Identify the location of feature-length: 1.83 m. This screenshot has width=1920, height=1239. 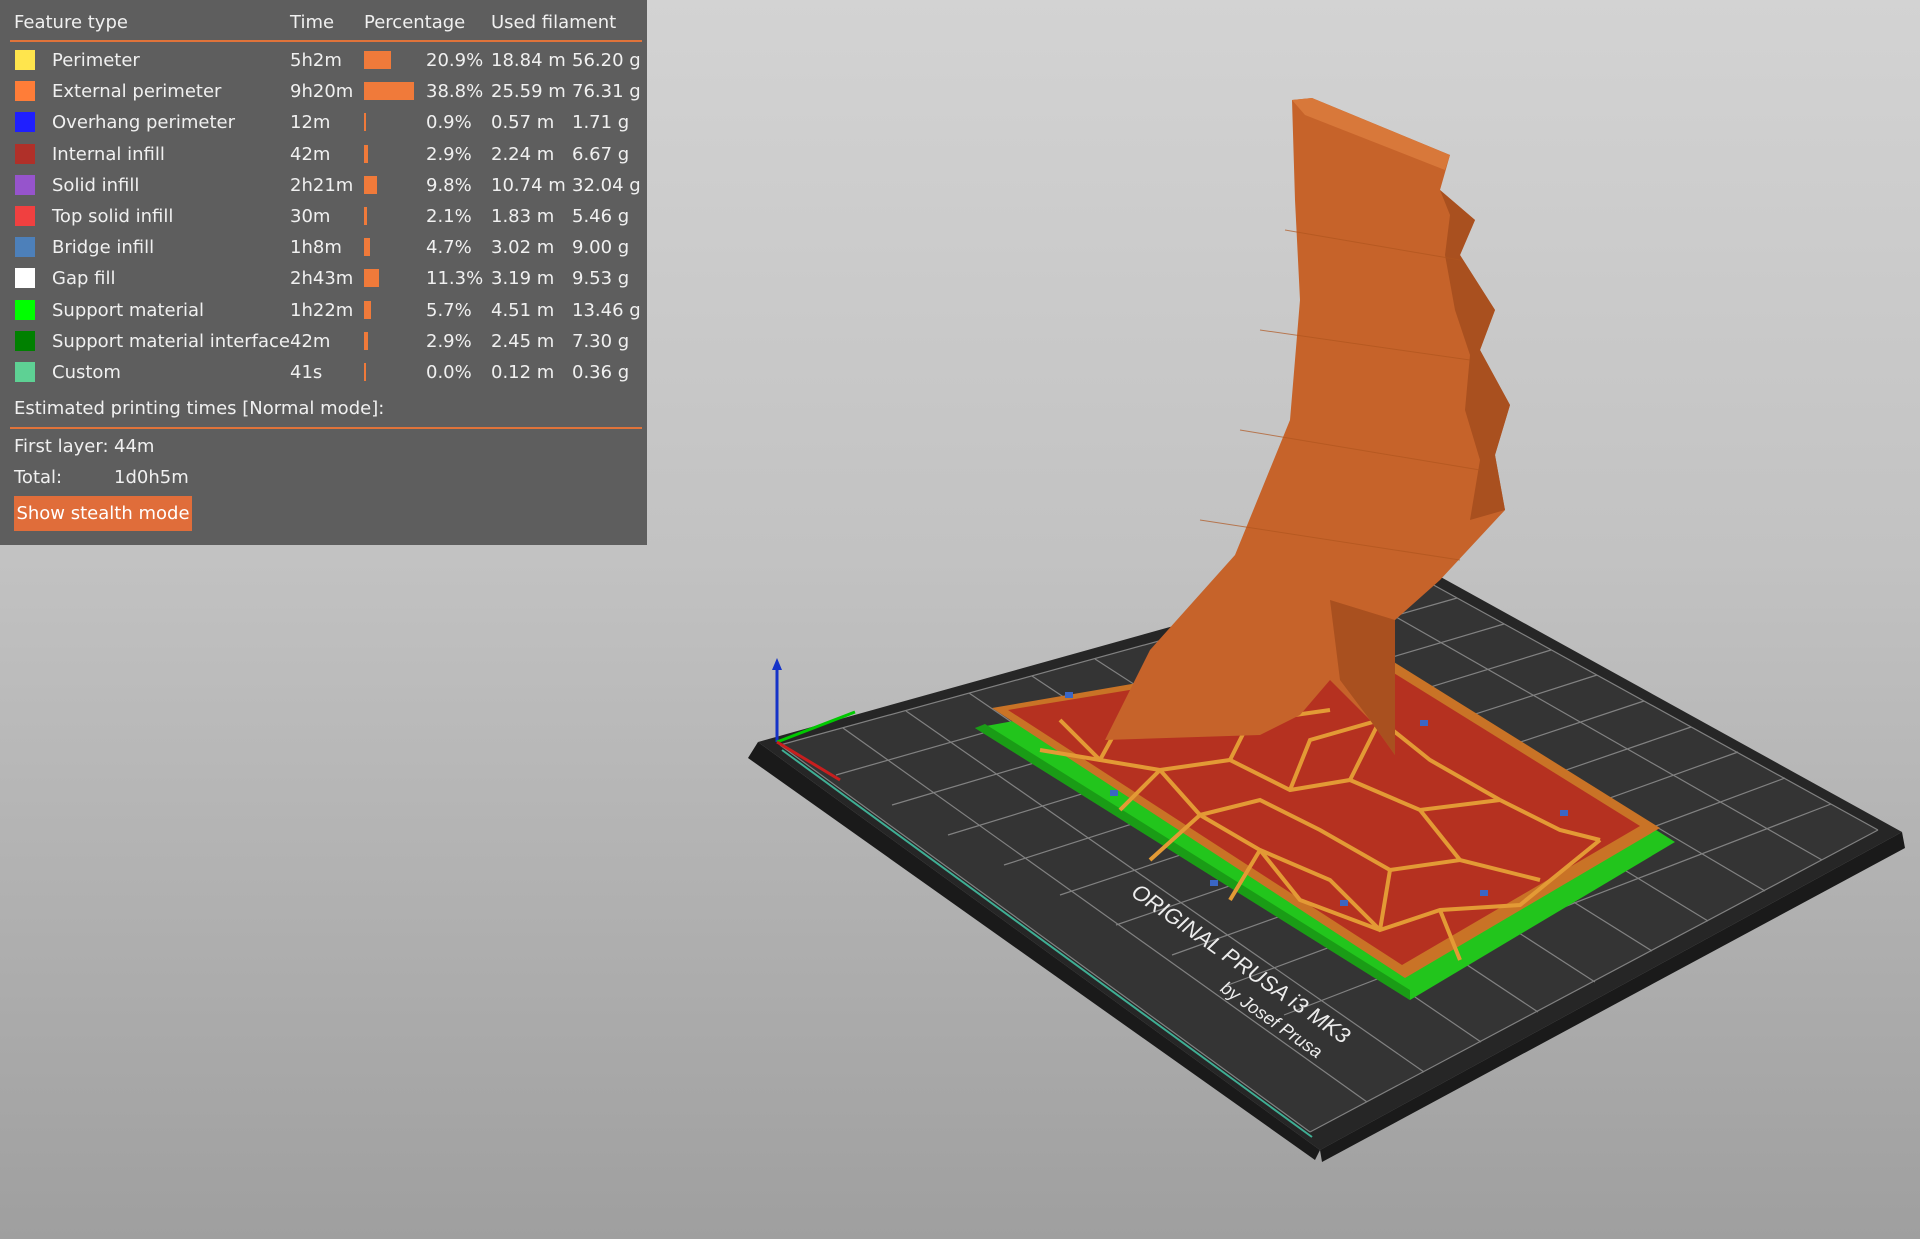
(523, 216).